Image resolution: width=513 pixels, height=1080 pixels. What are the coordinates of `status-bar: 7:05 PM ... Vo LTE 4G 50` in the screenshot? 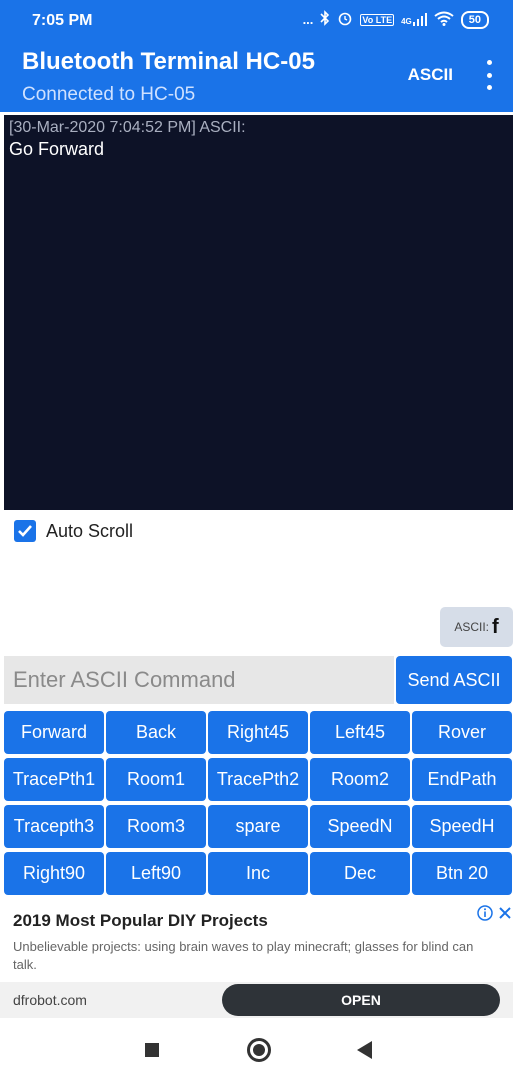 It's located at (256, 20).